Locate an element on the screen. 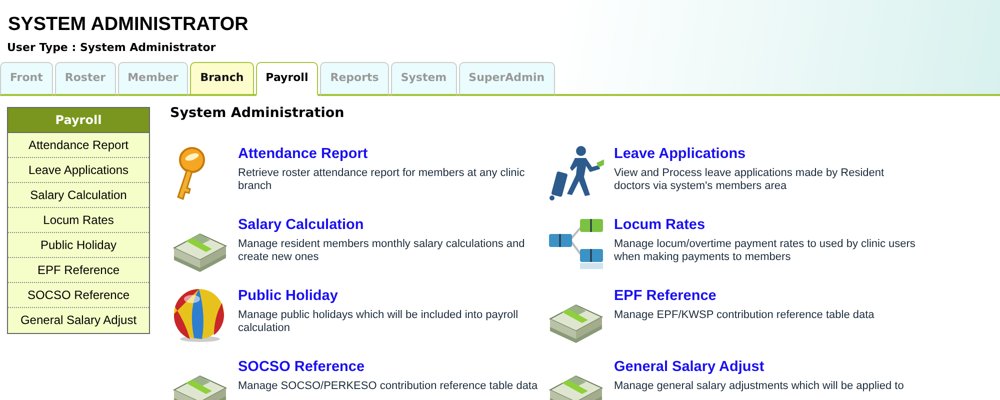 Image resolution: width=1000 pixels, height=400 pixels. sidebar-item: General Salary Adjust is located at coordinates (78, 320).